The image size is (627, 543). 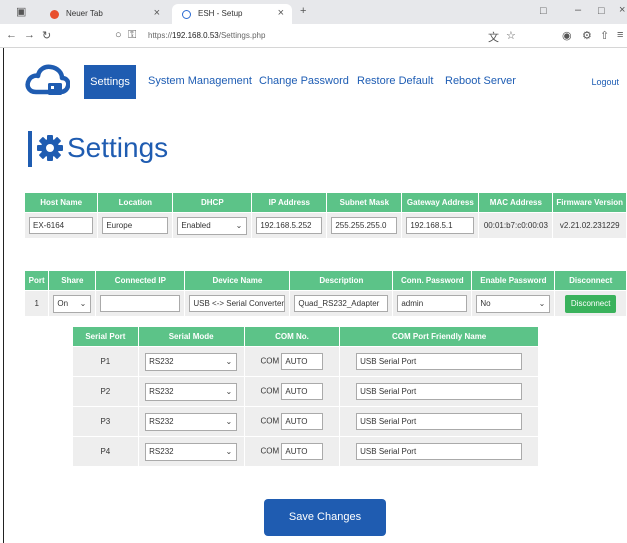 I want to click on browser-tab-new: Neuer Tab ×, so click(x=104, y=14).